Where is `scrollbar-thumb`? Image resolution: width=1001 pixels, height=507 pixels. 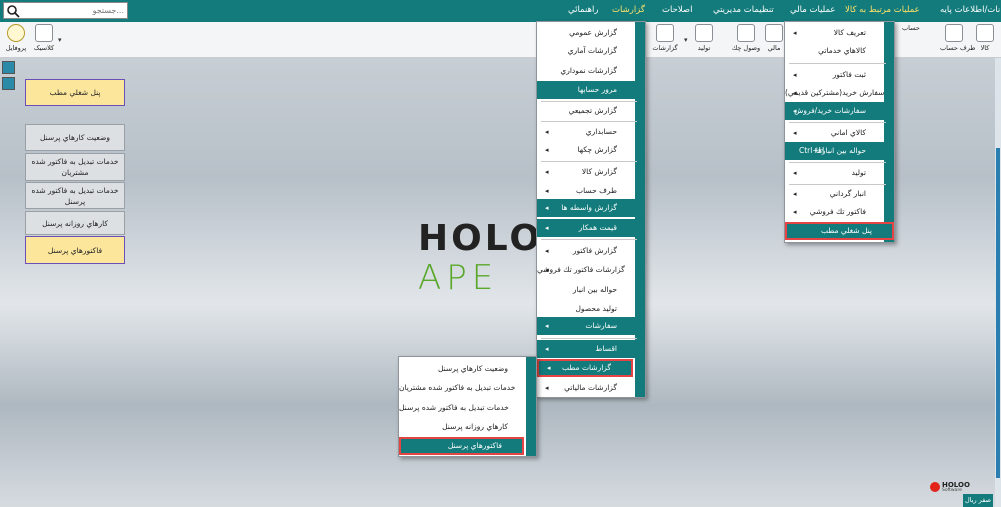
scrollbar-thumb is located at coordinates (998, 313).